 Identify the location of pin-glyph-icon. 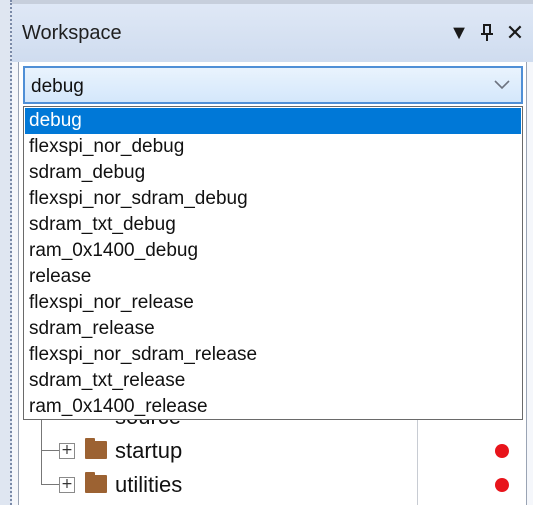
(487, 32).